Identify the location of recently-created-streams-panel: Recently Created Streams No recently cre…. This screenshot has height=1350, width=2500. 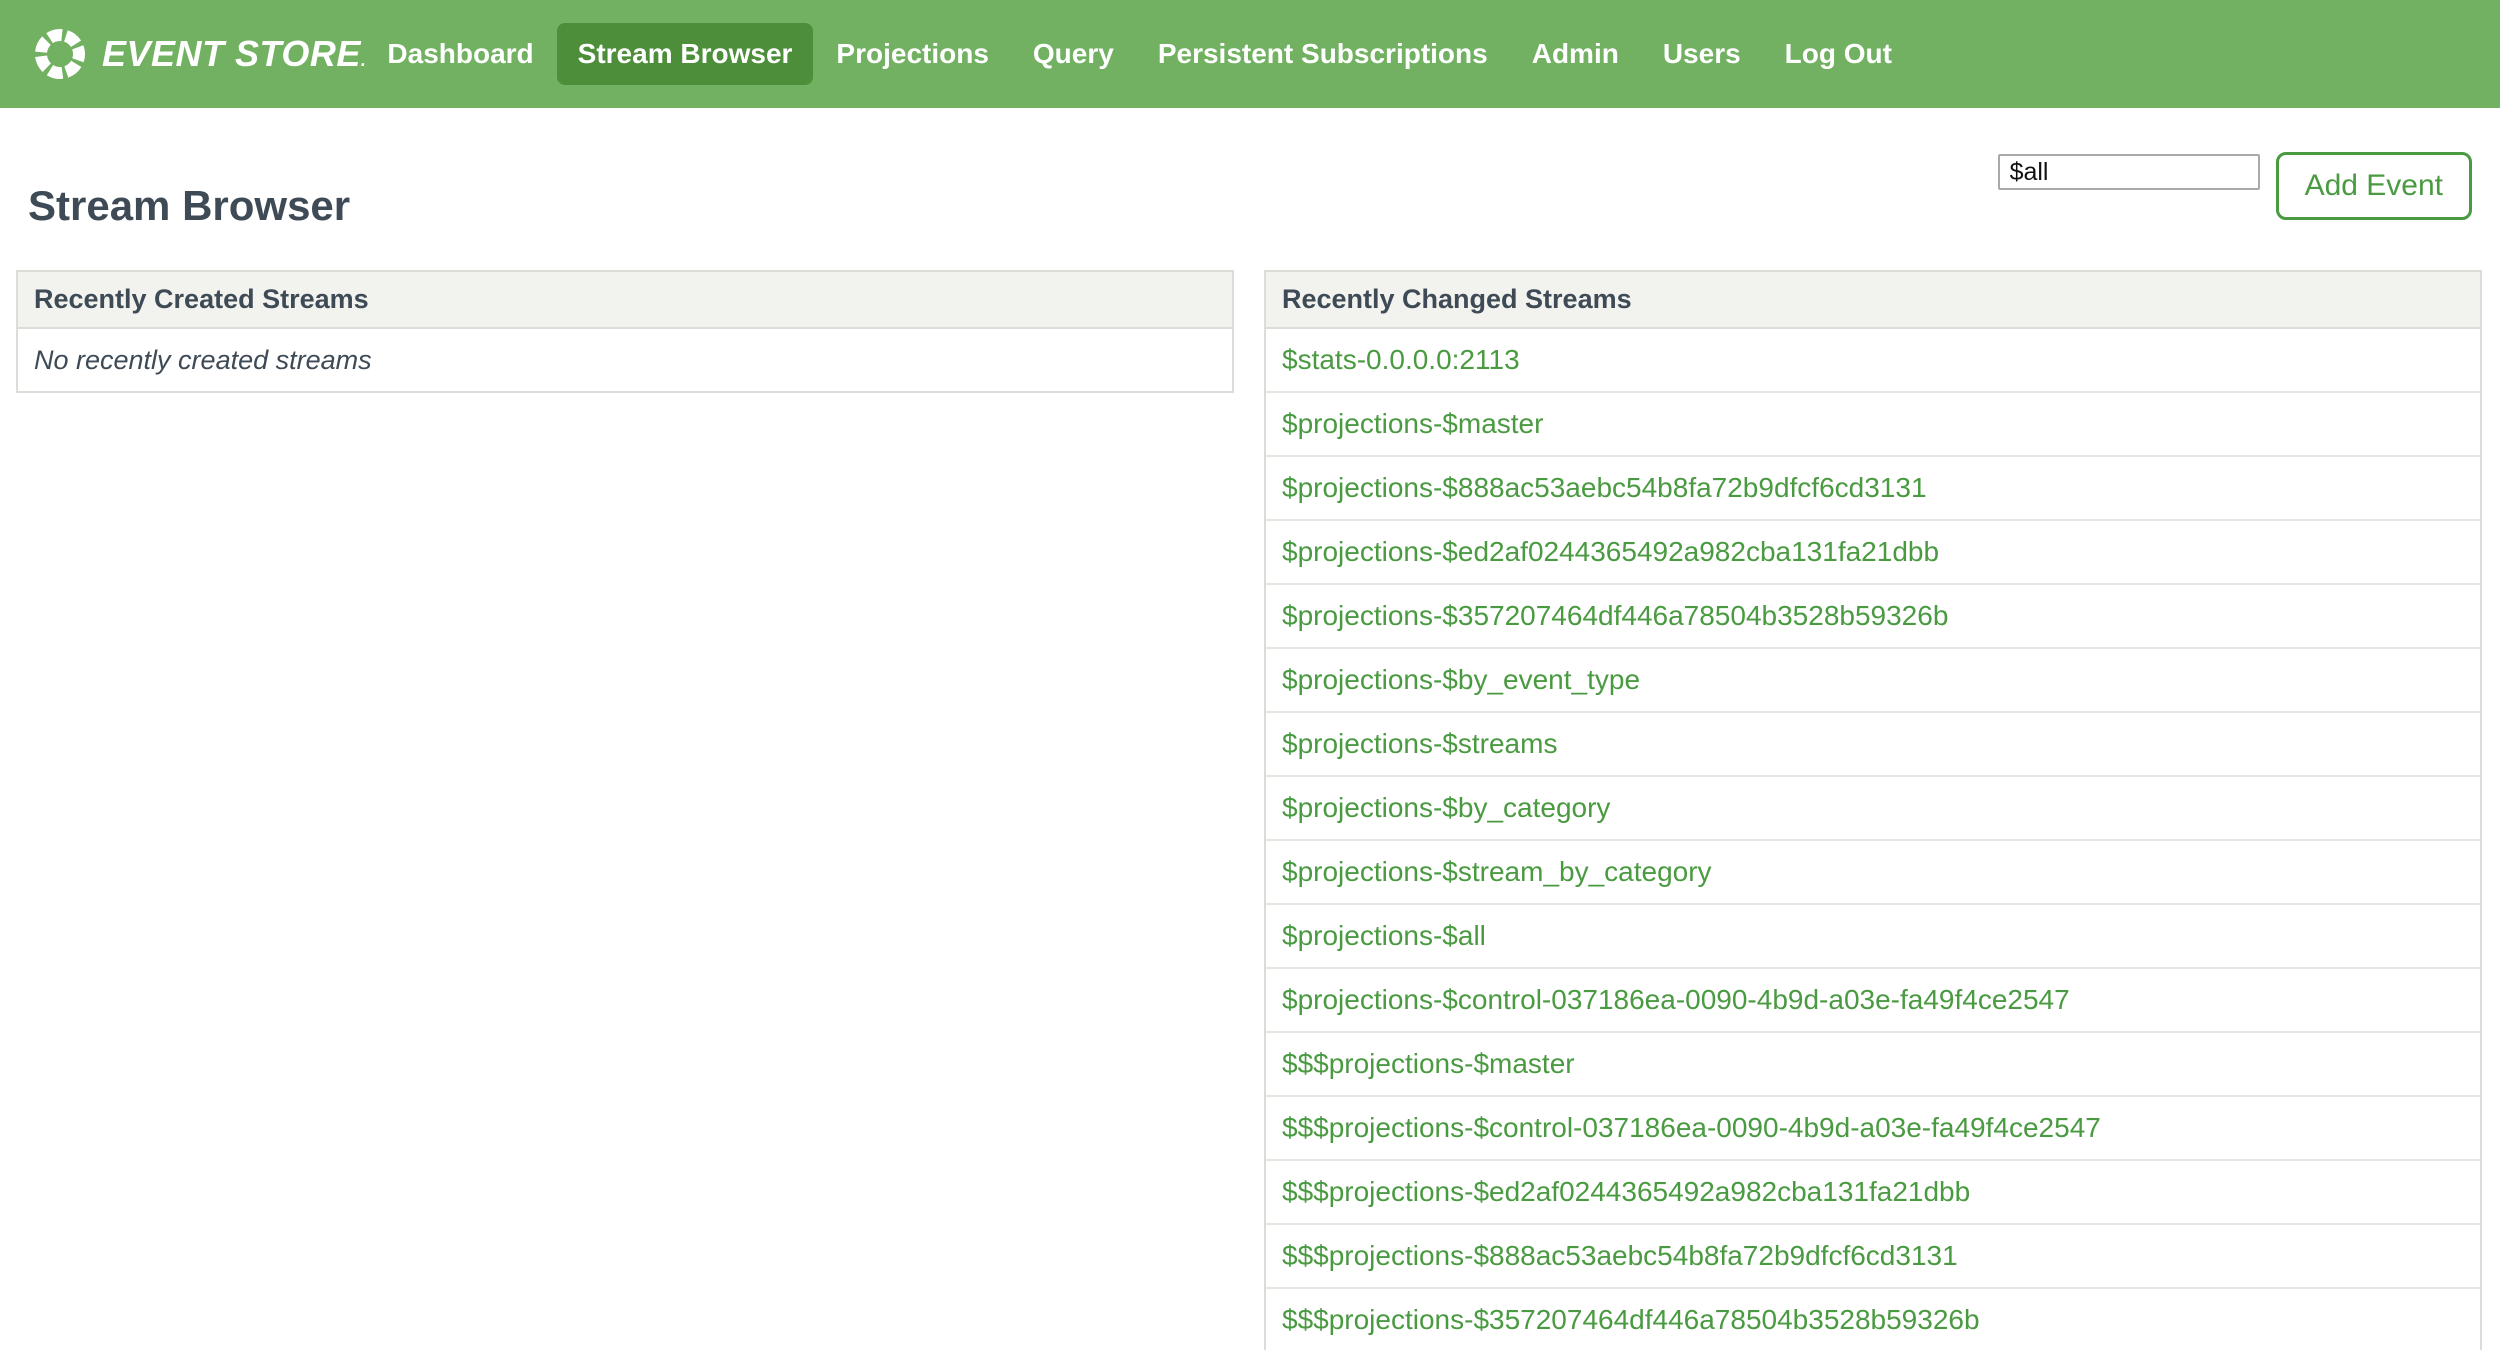
(625, 331).